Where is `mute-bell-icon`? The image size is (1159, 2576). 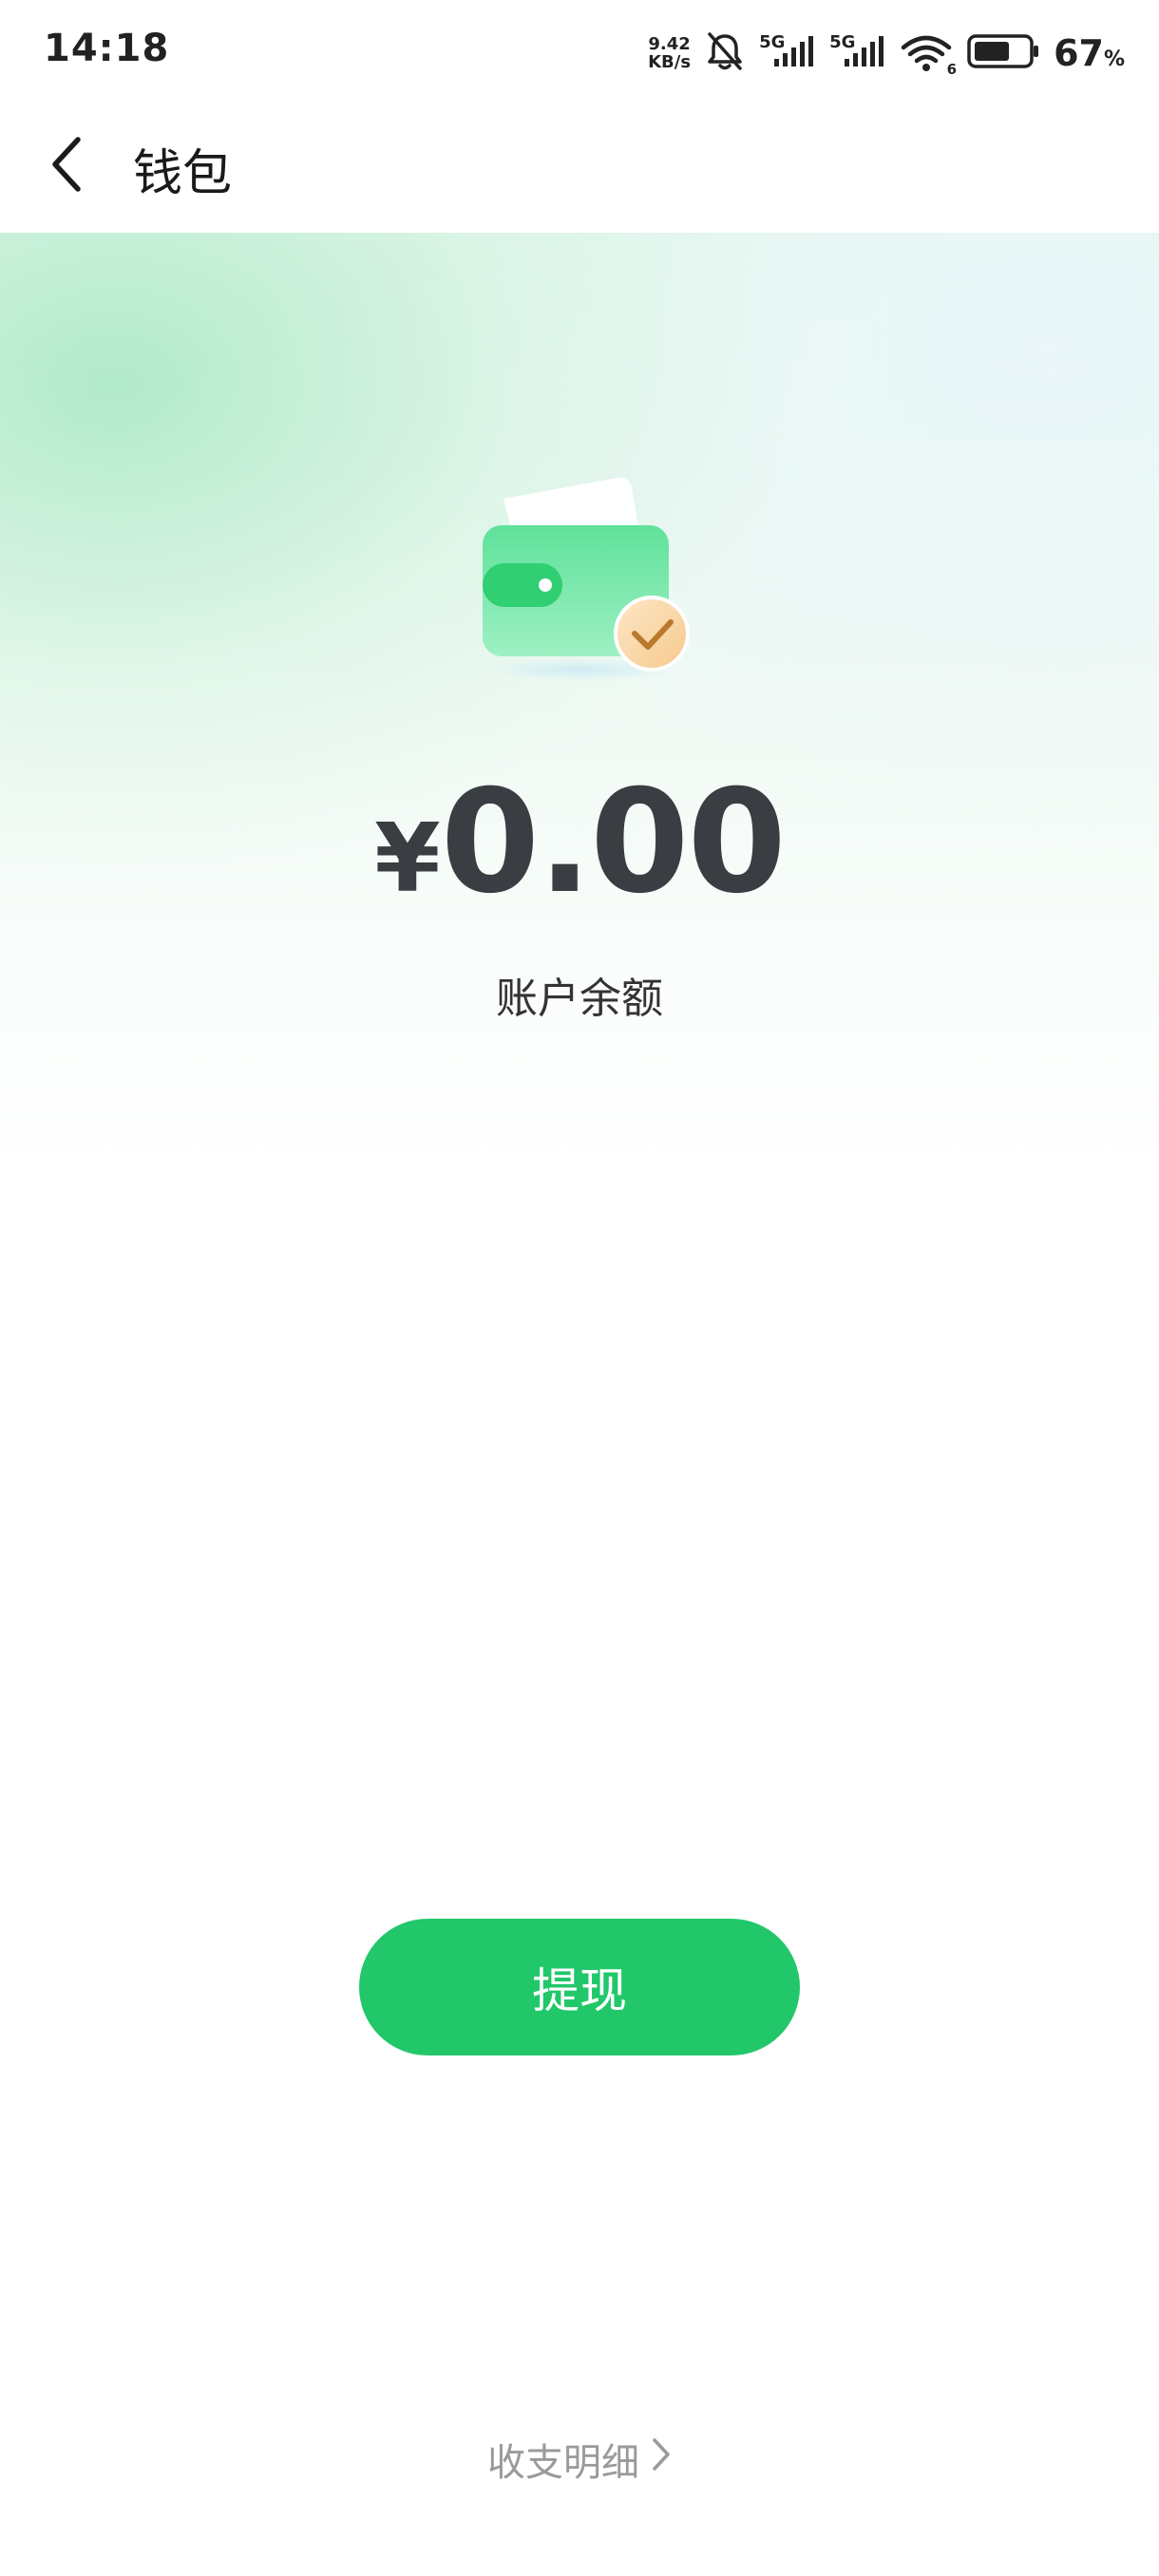
mute-bell-icon is located at coordinates (725, 53).